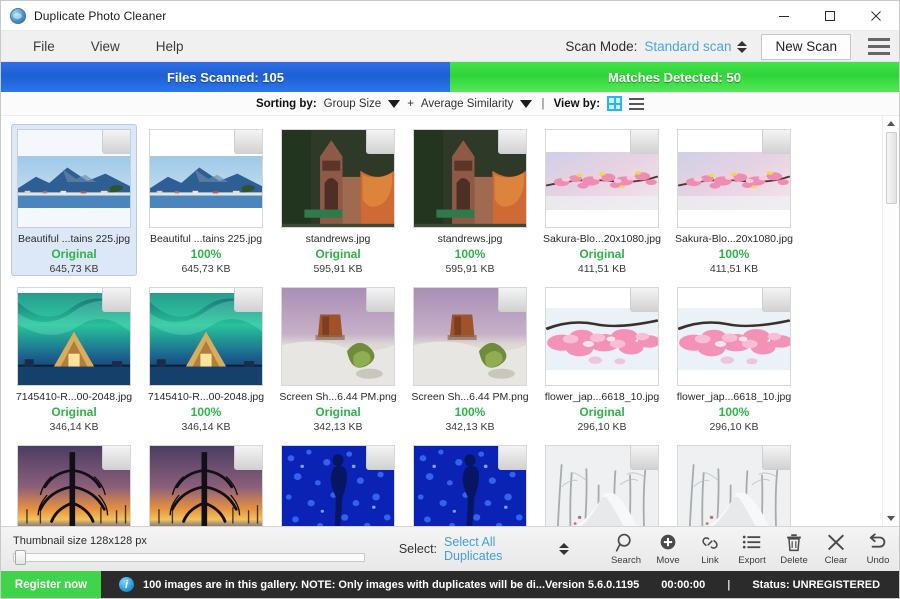 The image size is (900, 599). Describe the element at coordinates (891, 168) in the screenshot. I see `scrollbar-thumb` at that location.